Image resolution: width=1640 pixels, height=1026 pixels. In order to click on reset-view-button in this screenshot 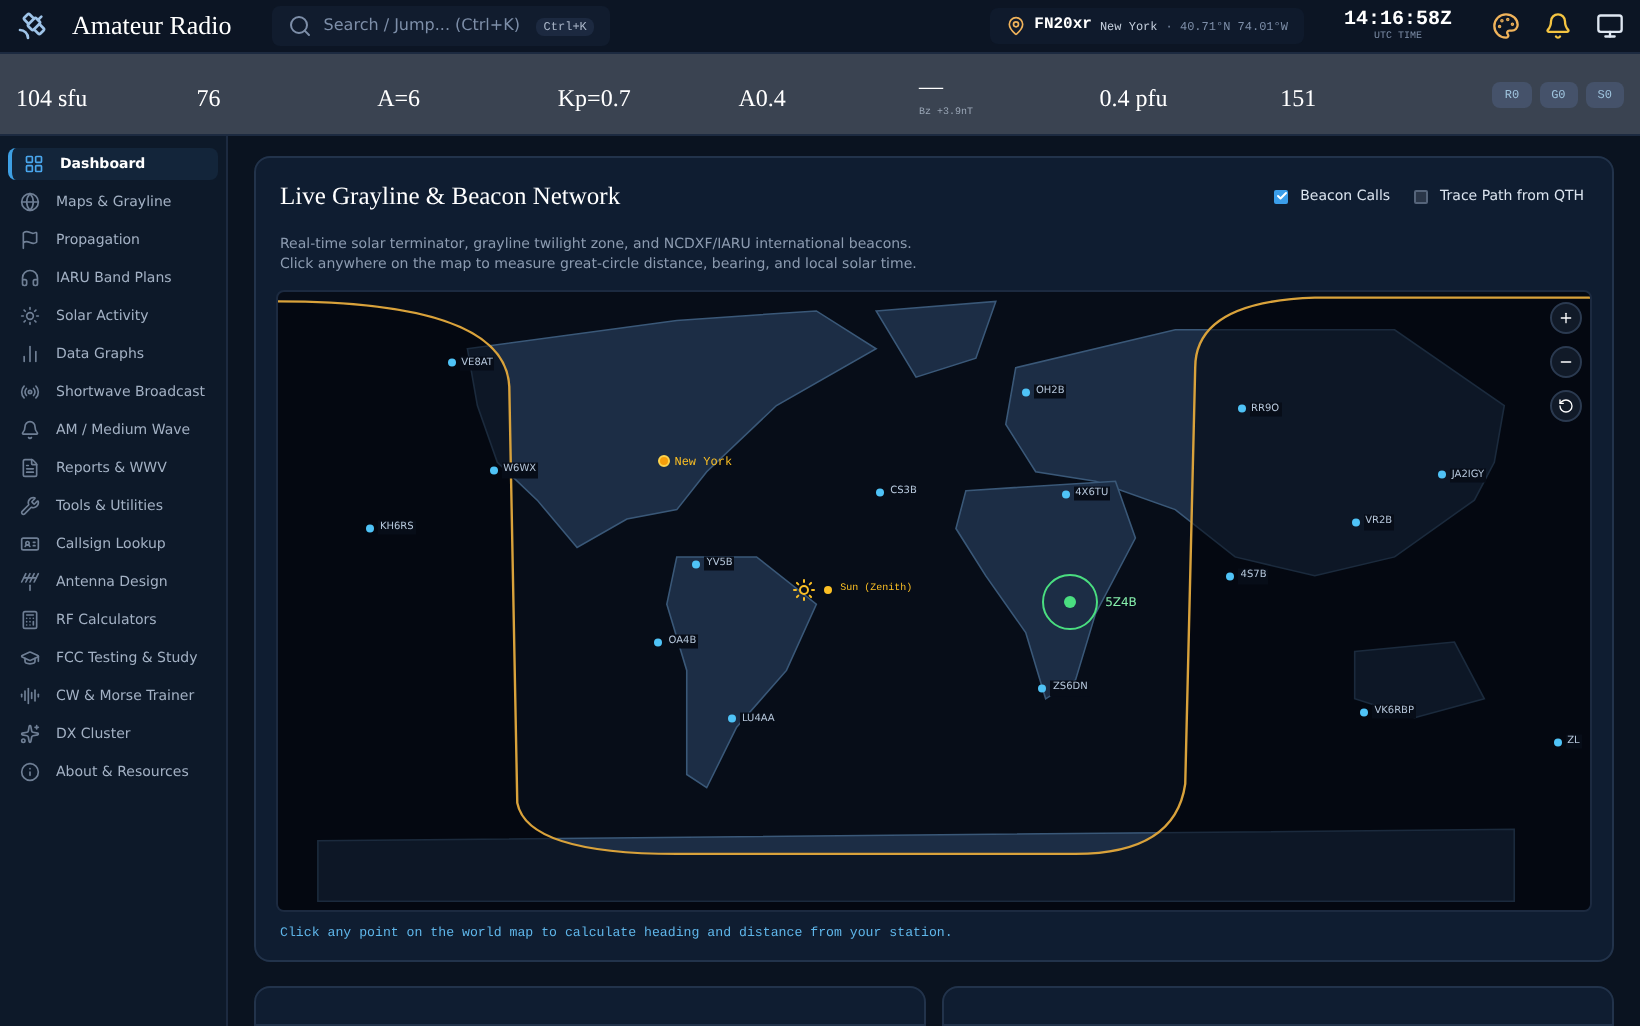, I will do `click(1566, 405)`.